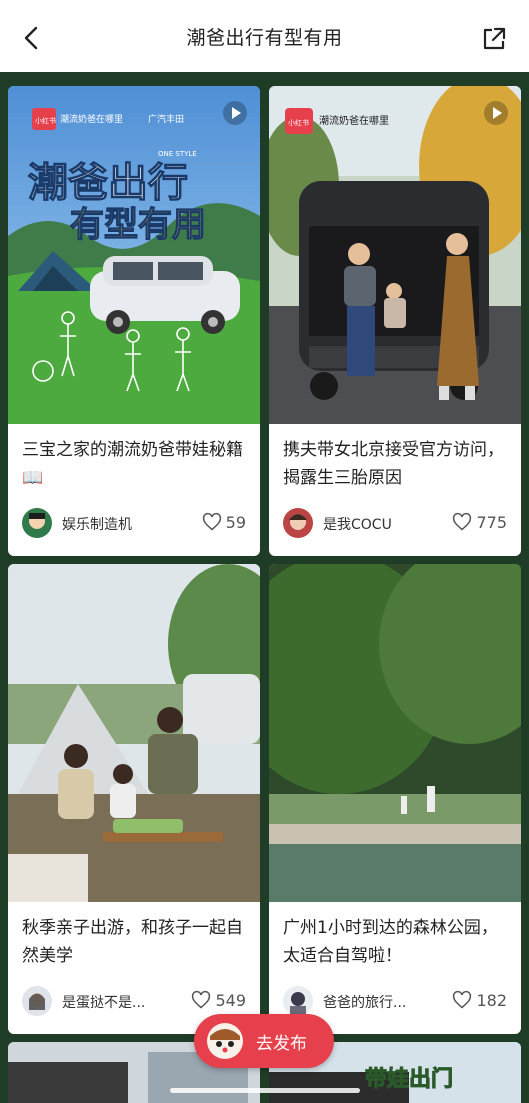 Image resolution: width=529 pixels, height=1103 pixels. What do you see at coordinates (265, 1090) in the screenshot?
I see `home-indicator` at bounding box center [265, 1090].